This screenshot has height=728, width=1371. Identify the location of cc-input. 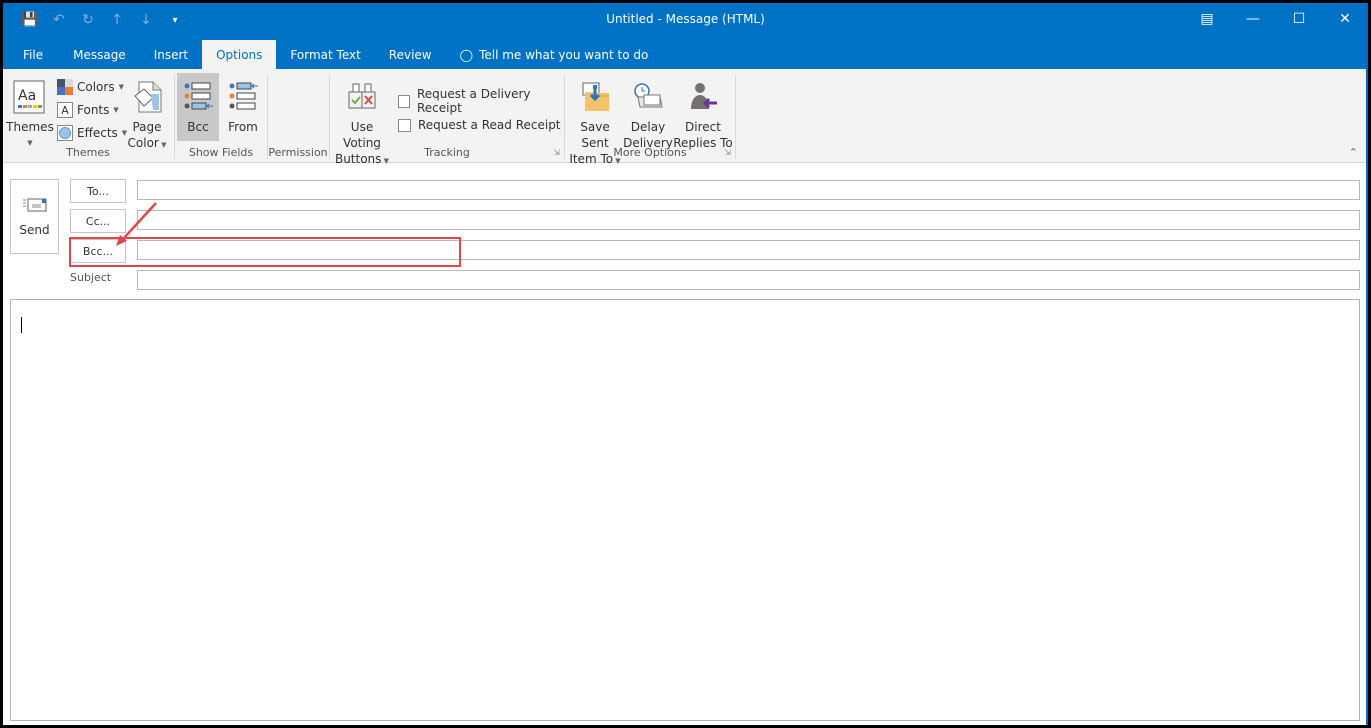
(748, 220).